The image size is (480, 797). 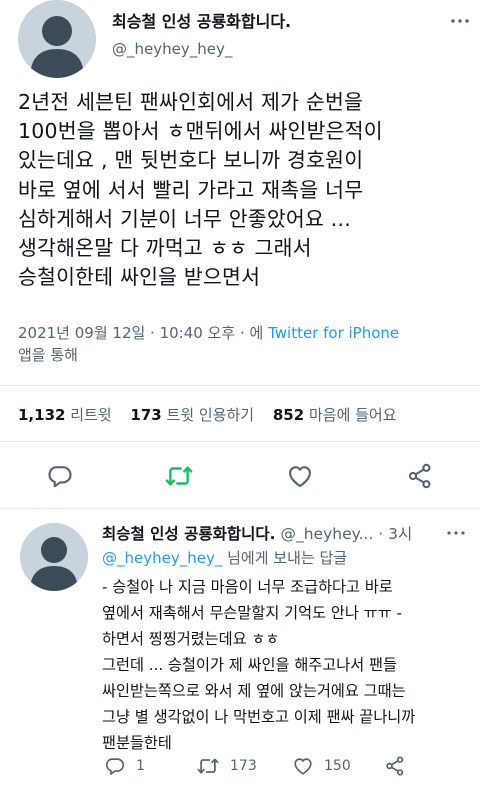 What do you see at coordinates (337, 766) in the screenshot?
I see `like-count: 150` at bounding box center [337, 766].